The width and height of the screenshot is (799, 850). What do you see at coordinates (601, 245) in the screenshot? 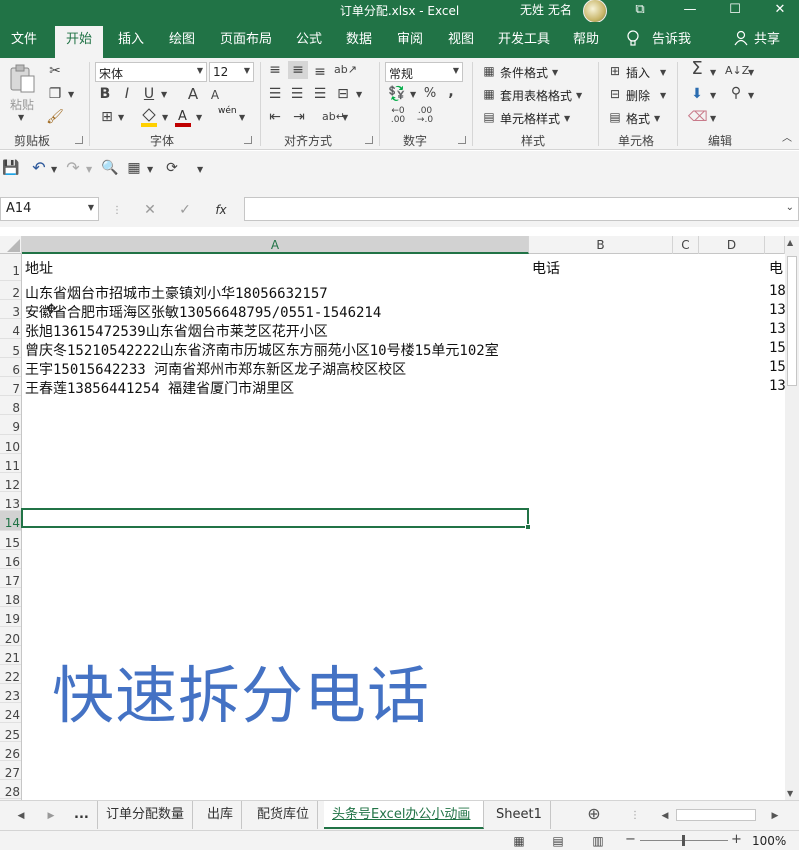
I see `column-header-b: B` at bounding box center [601, 245].